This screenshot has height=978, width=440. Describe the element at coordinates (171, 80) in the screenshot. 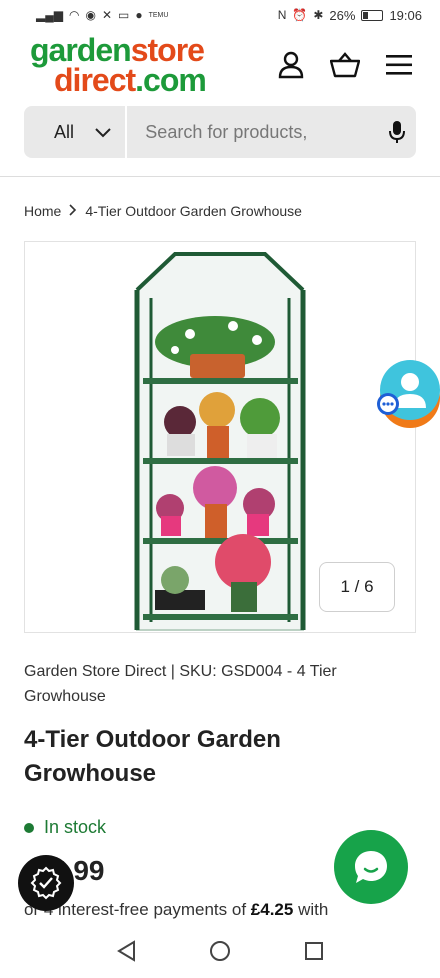

I see `logo-com: .com` at that location.